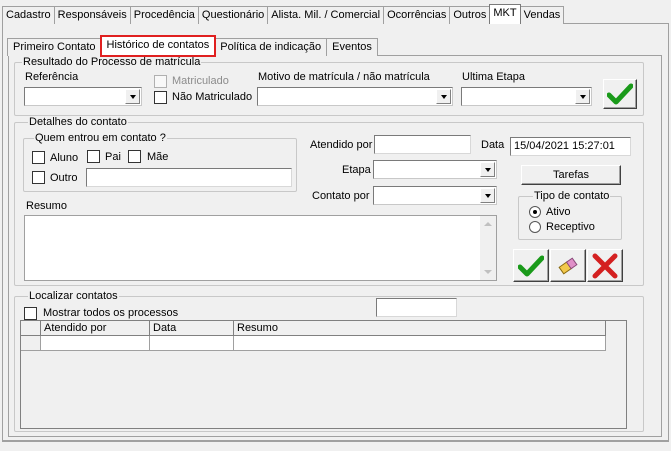 The image size is (671, 451). I want to click on status-strip, so click(335, 446).